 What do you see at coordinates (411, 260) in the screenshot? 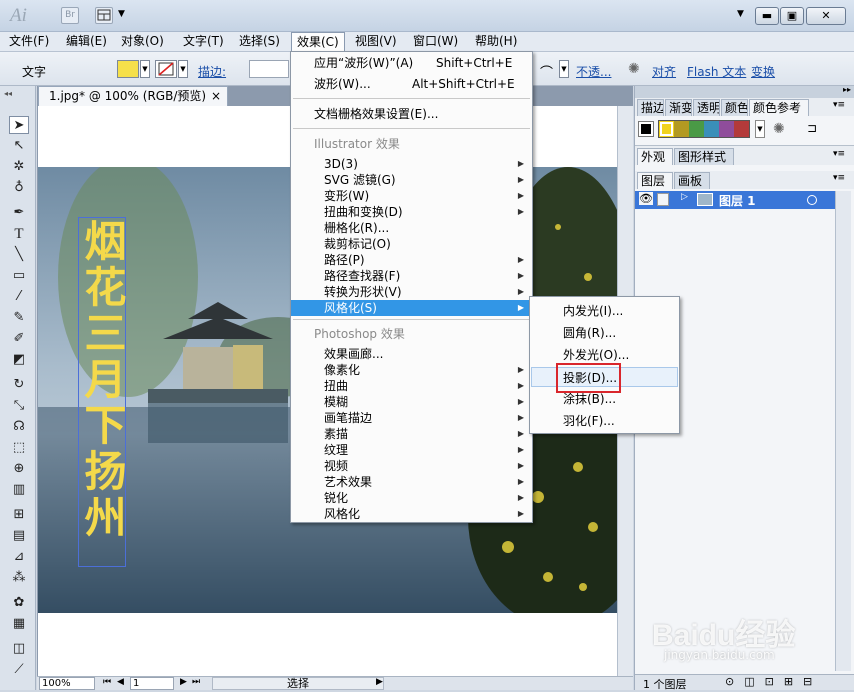
I see `menu-item-path: 路径(P) ▶` at bounding box center [411, 260].